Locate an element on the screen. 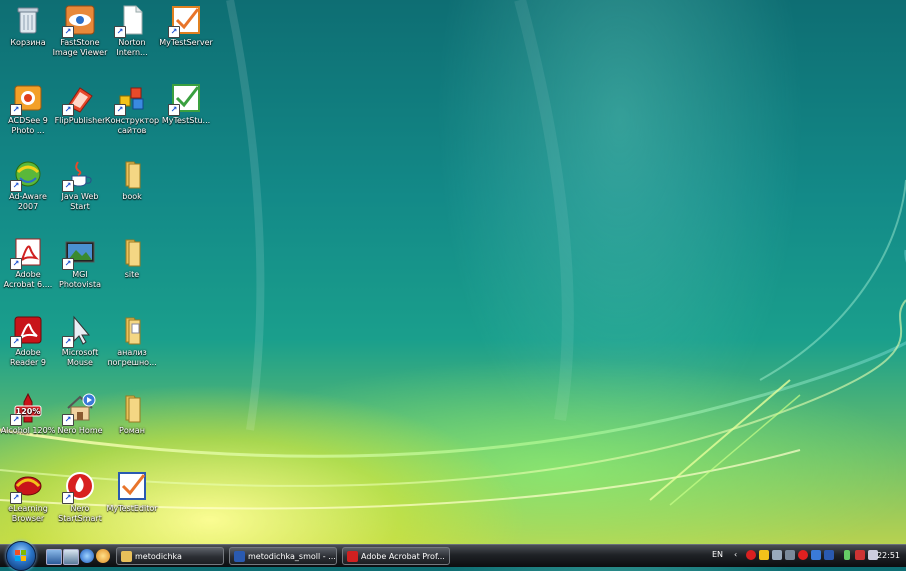 The image size is (906, 571). desktop-icon-flippublisher: ↗ FlipPublisher is located at coordinates (80, 103).